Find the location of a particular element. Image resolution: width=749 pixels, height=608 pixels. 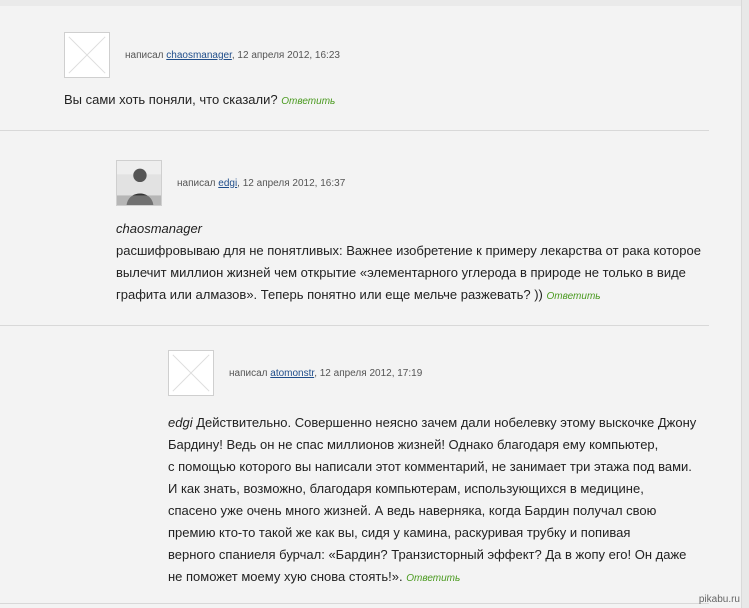

comment-meta: написал atomonstr, 12 апреля 2012, 17:19 is located at coordinates (448, 373).